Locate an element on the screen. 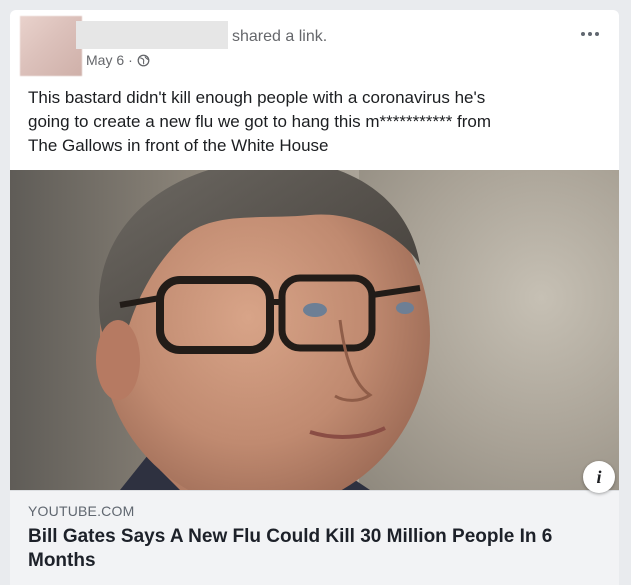 This screenshot has height=585, width=631. globe-icon is located at coordinates (143, 60).